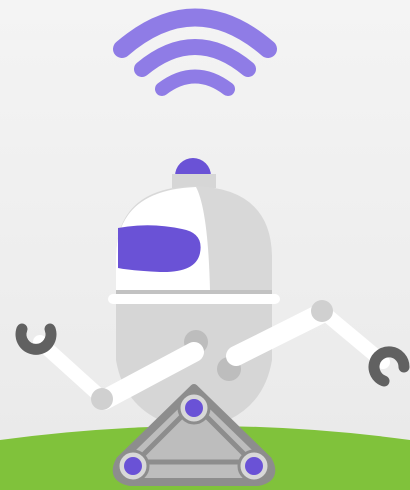  Describe the element at coordinates (133, 466) in the screenshot. I see `wheel-left` at that location.